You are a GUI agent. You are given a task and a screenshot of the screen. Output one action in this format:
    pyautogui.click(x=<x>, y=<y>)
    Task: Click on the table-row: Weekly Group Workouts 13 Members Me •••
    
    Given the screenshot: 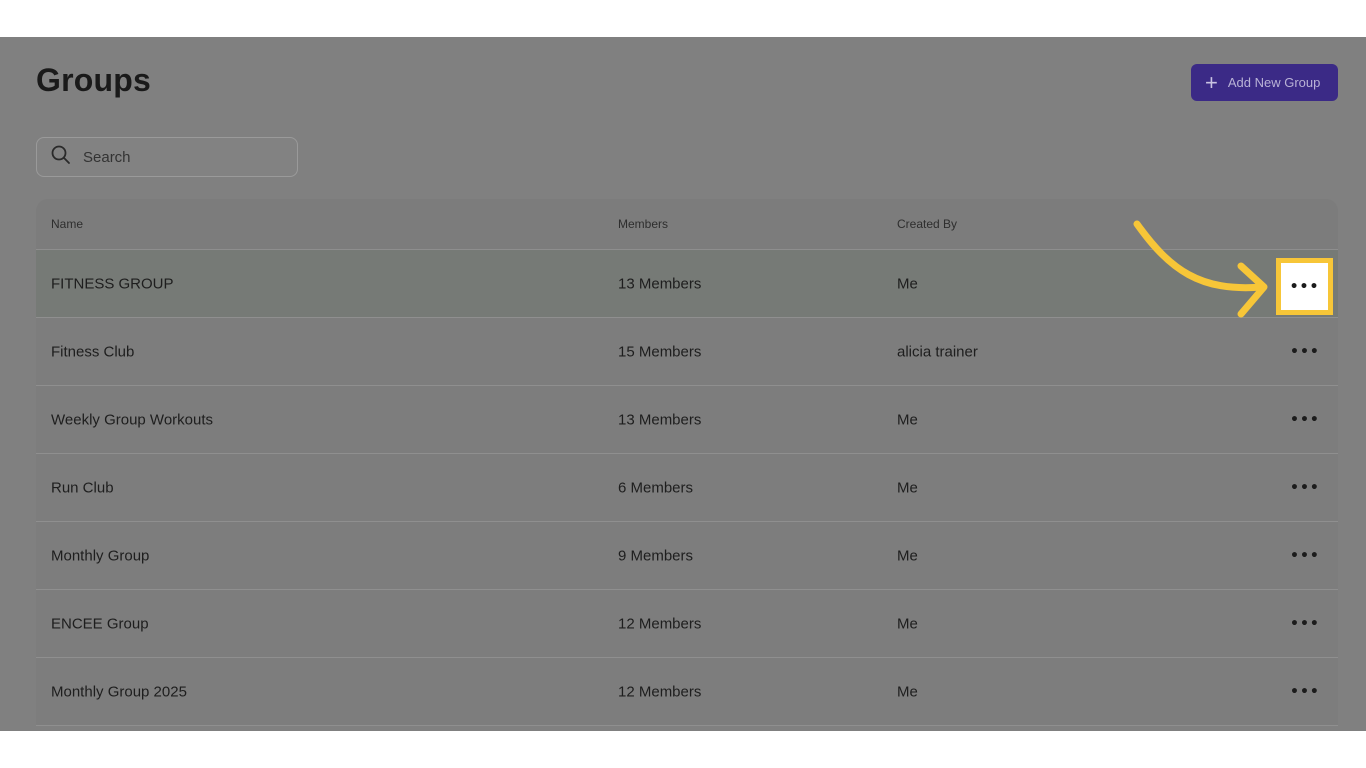 What is the action you would take?
    pyautogui.click(x=687, y=420)
    